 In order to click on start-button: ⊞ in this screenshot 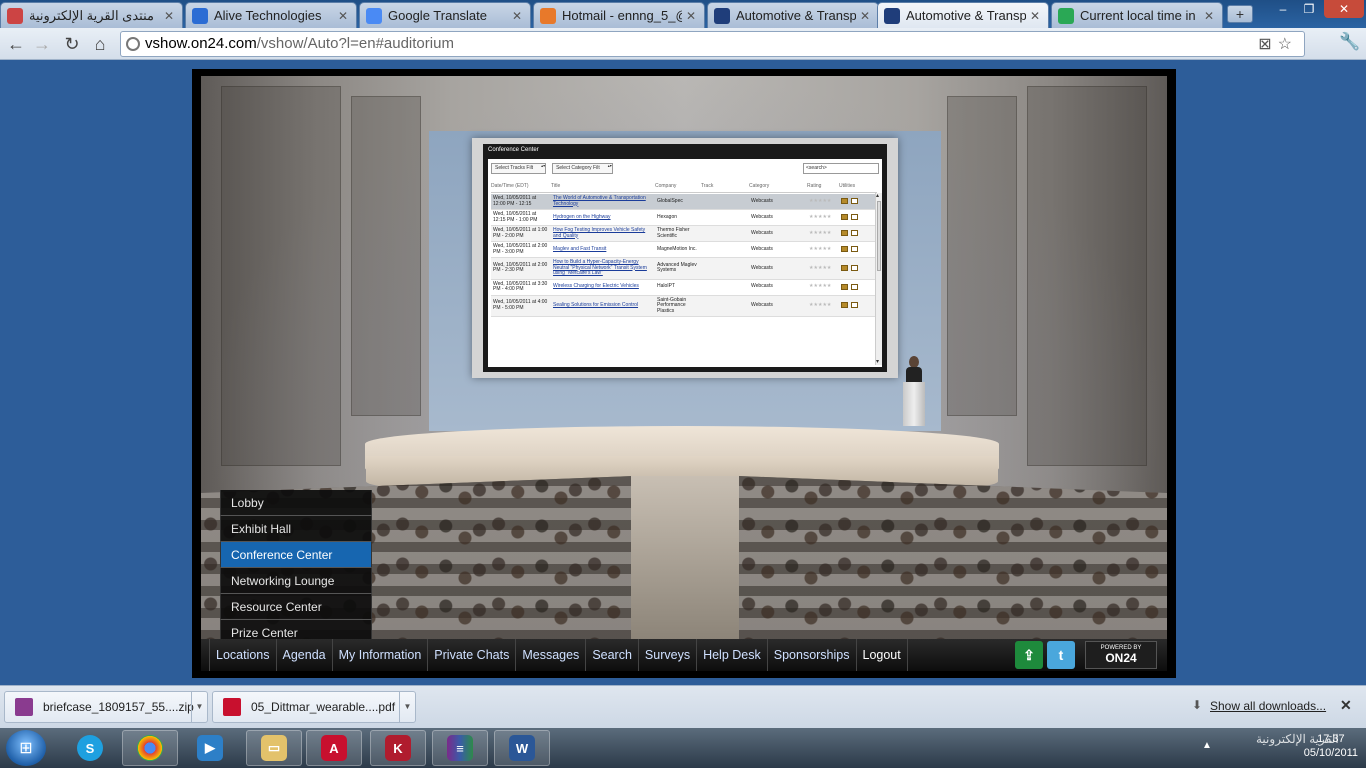, I will do `click(26, 748)`.